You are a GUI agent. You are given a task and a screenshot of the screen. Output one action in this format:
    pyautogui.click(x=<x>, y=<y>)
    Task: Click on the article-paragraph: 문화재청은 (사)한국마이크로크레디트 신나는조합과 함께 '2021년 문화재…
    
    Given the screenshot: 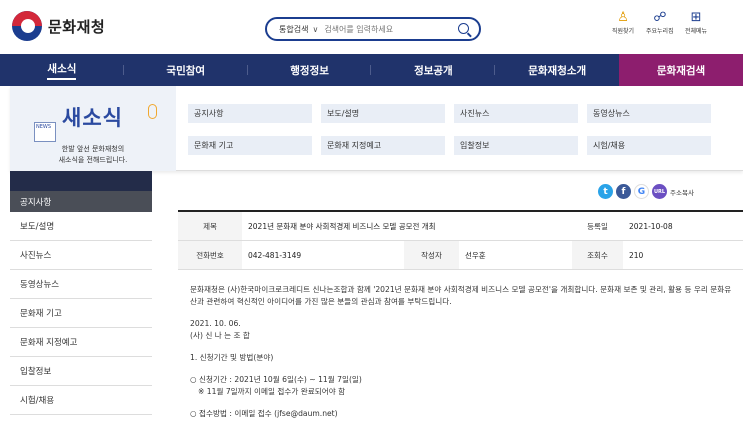 What is the action you would take?
    pyautogui.click(x=461, y=295)
    